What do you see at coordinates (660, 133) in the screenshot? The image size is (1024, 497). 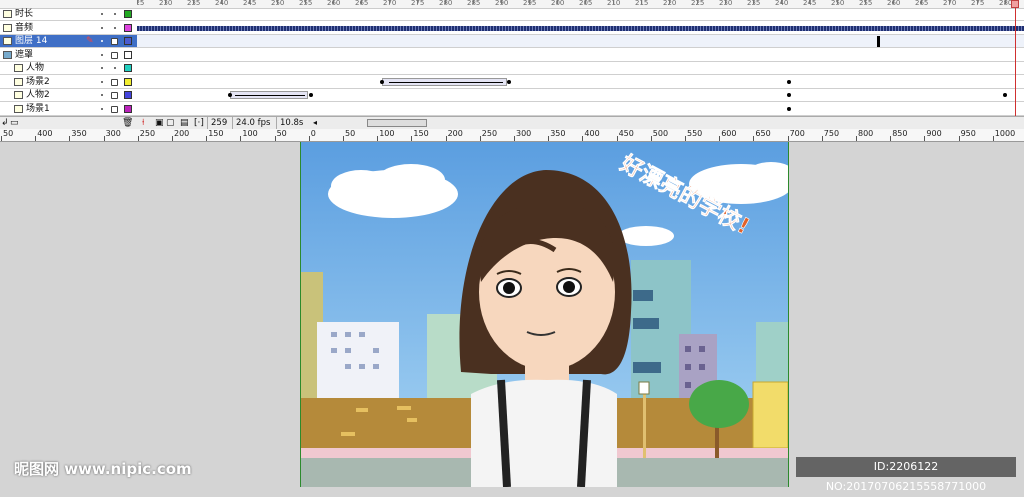 I see `stage-ruler-label: 500` at bounding box center [660, 133].